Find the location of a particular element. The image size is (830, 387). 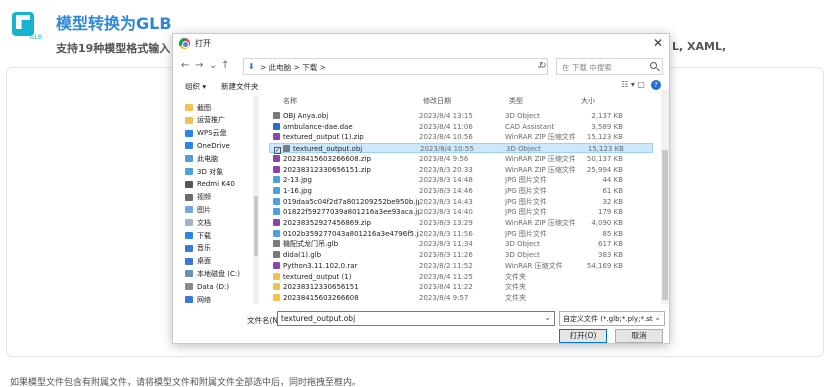

view-options-icon: ☷ ▾ ▢ is located at coordinates (633, 84).